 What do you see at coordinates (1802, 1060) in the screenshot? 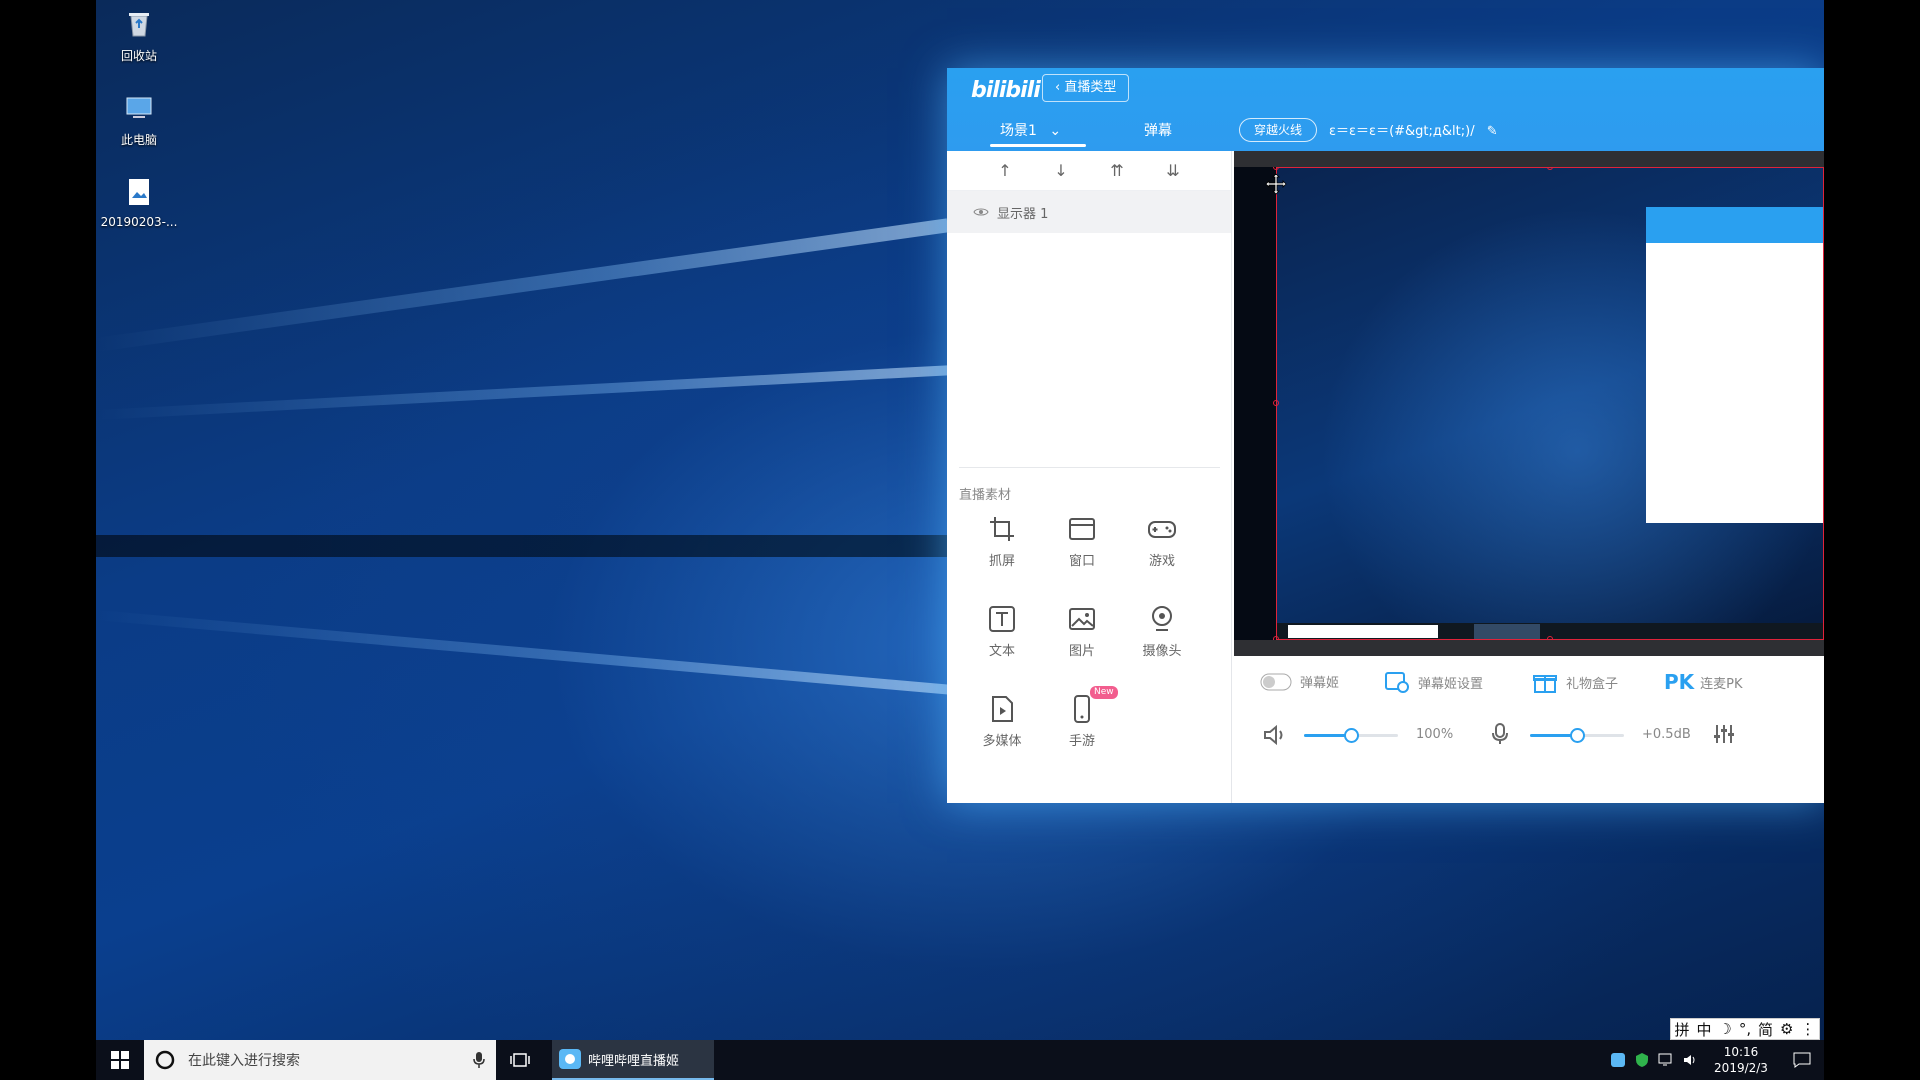
I see `notification-center-icon` at bounding box center [1802, 1060].